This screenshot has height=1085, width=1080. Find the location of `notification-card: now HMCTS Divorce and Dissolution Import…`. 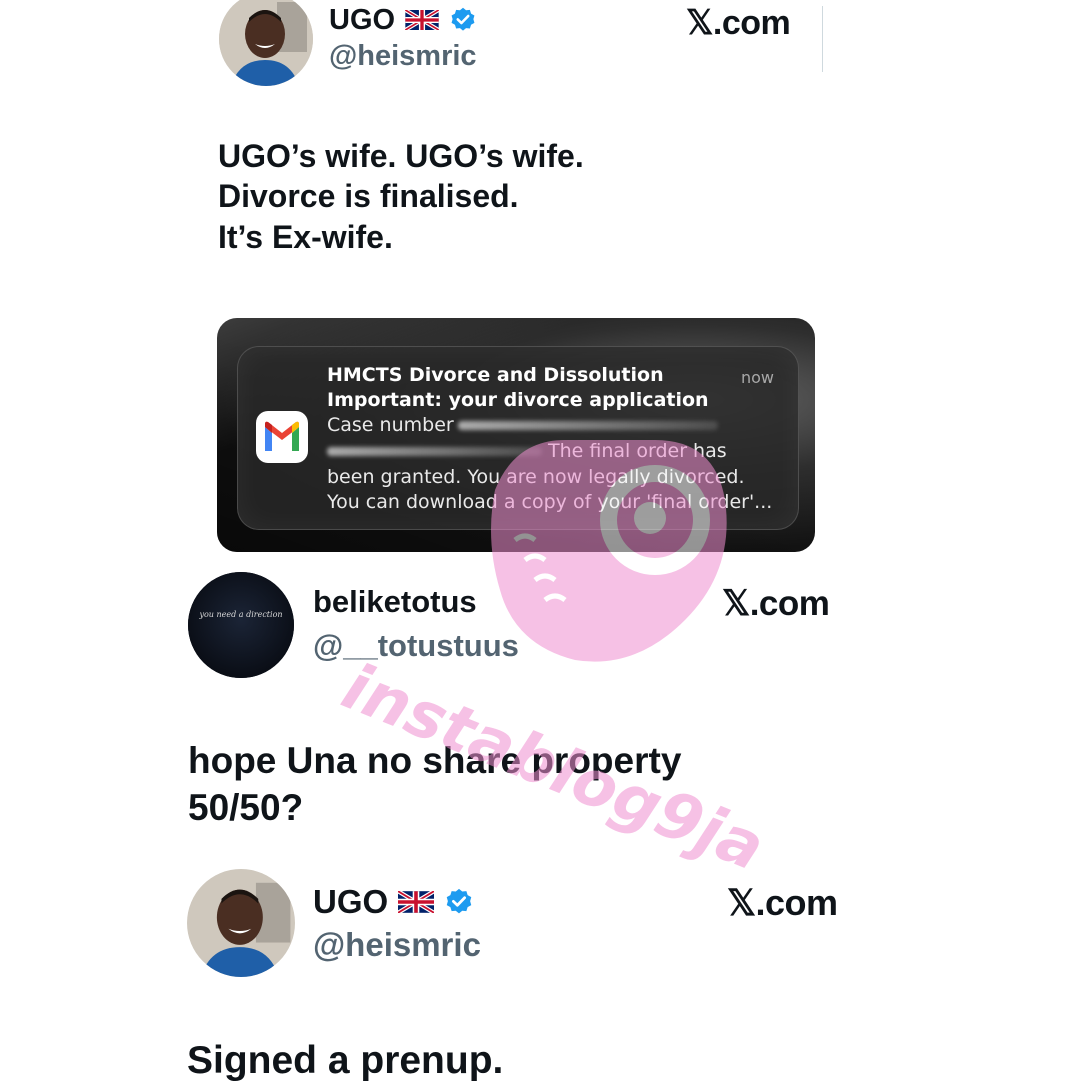

notification-card: now HMCTS Divorce and Dissolution Import… is located at coordinates (518, 438).